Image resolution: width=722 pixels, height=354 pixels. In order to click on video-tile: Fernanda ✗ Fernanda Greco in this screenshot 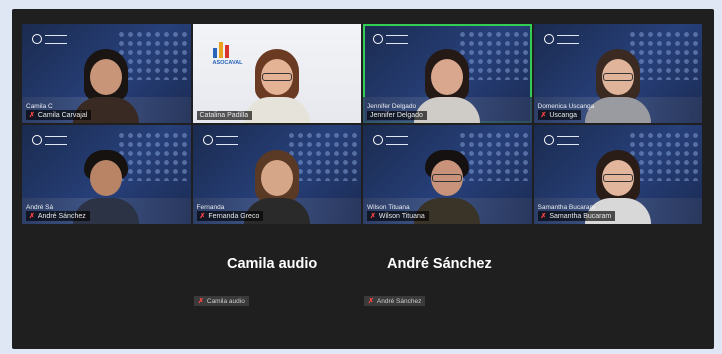, I will do `click(276, 174)`.